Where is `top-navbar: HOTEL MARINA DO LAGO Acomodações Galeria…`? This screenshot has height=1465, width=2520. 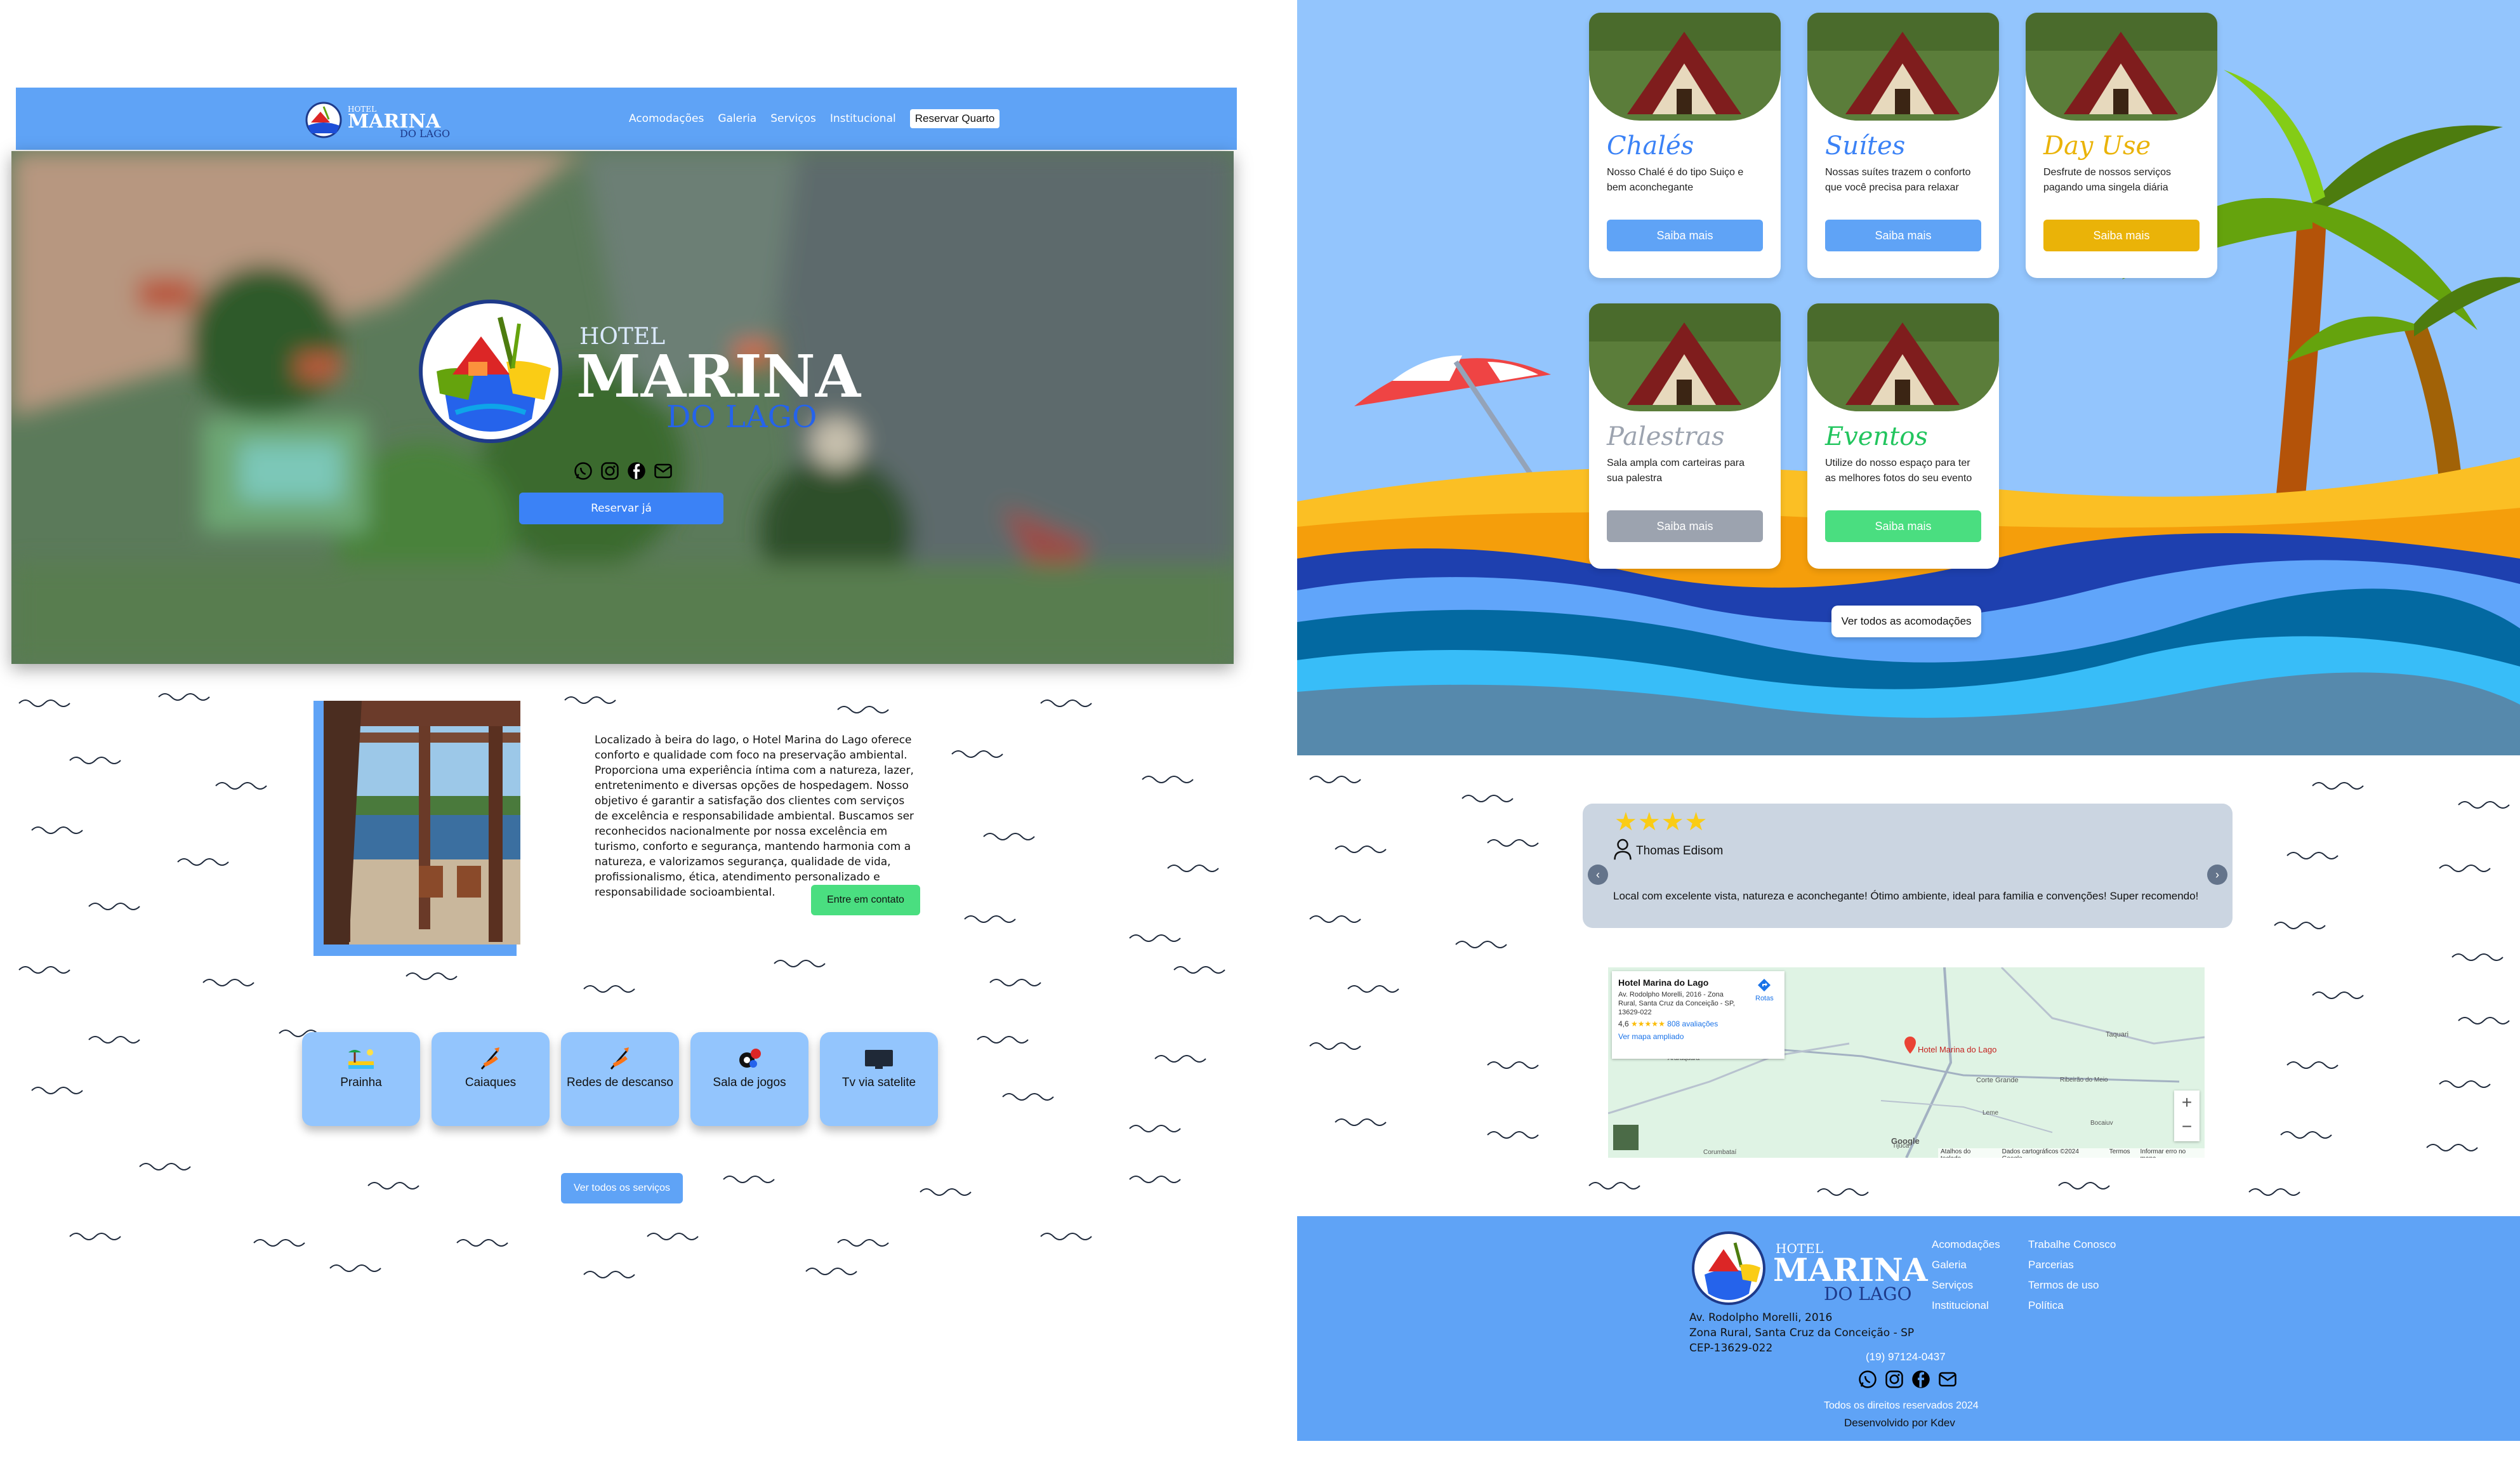
top-navbar: HOTEL MARINA DO LAGO Acomodações Galeria… is located at coordinates (626, 119).